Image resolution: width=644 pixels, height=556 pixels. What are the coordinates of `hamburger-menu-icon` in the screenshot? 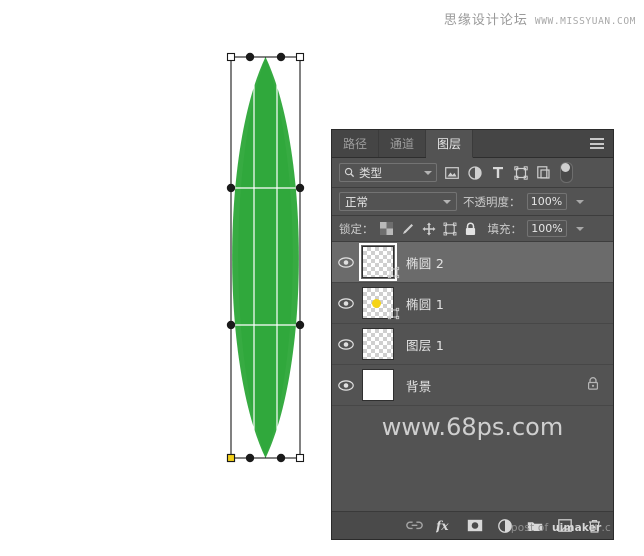 It's located at (597, 143).